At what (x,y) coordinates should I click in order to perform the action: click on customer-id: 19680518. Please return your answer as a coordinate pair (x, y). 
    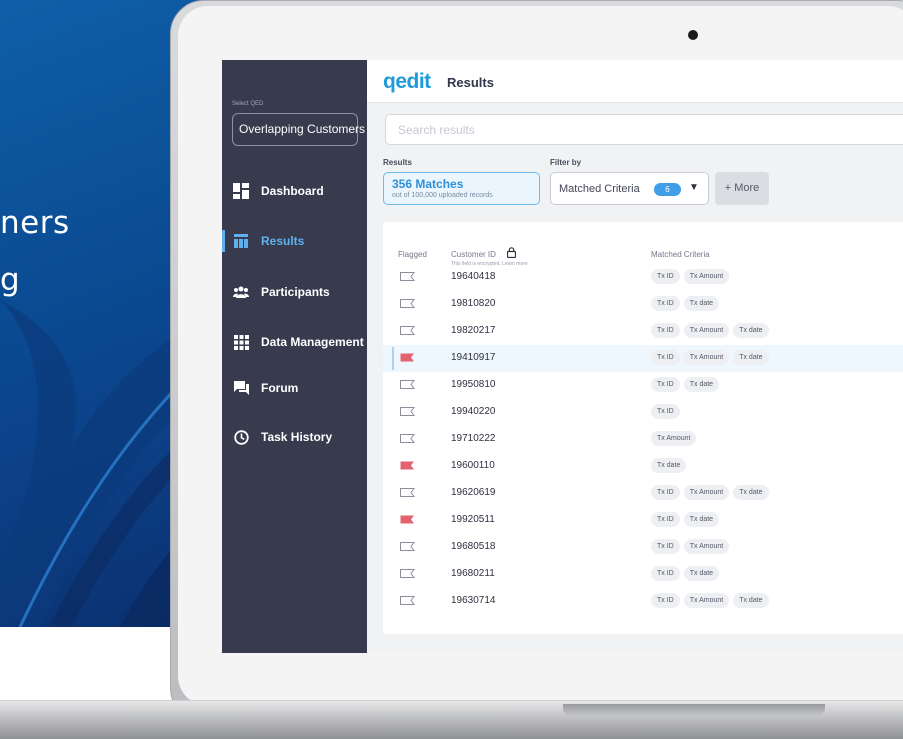
    Looking at the image, I should click on (473, 546).